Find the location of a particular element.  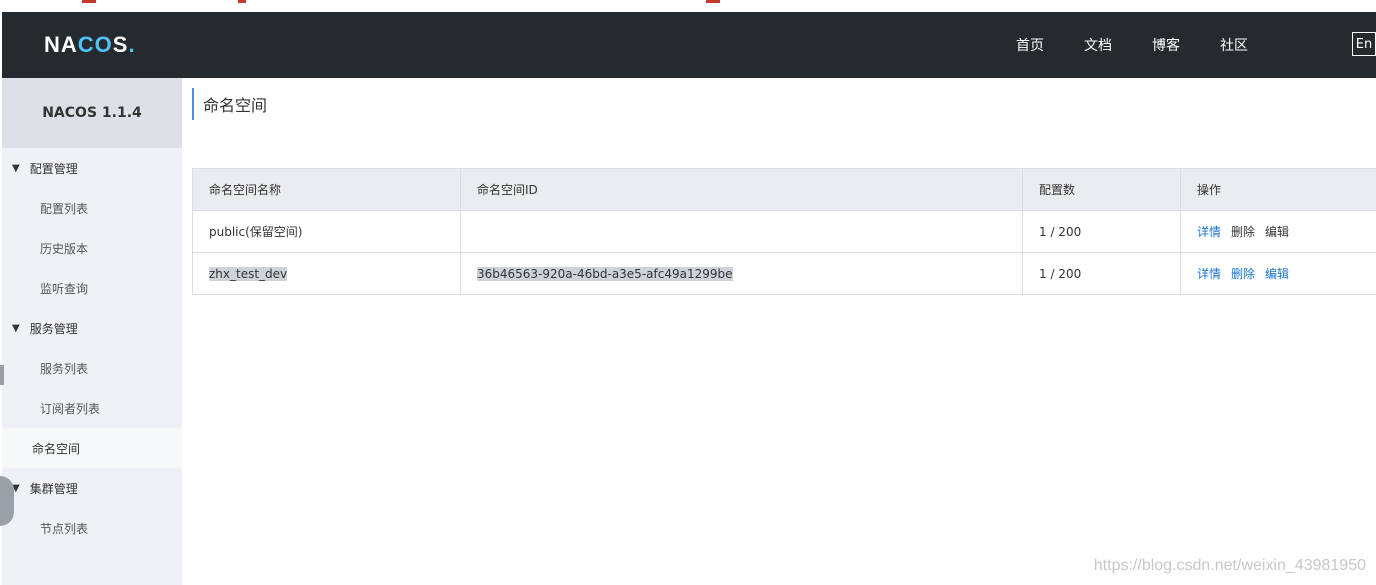

menu-group-label: 配置管理 is located at coordinates (53, 168).